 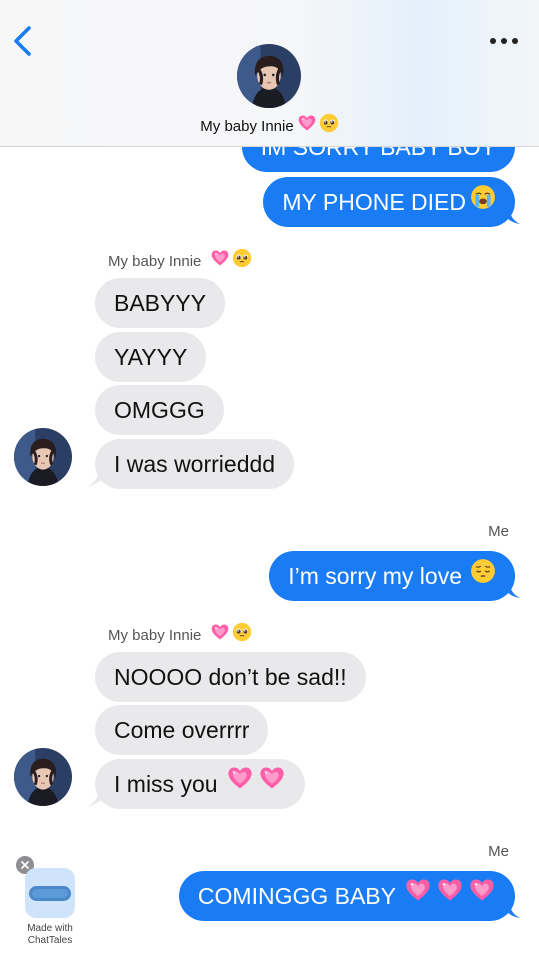 I want to click on message-bubble-incoming: OMGGG, so click(x=159, y=410).